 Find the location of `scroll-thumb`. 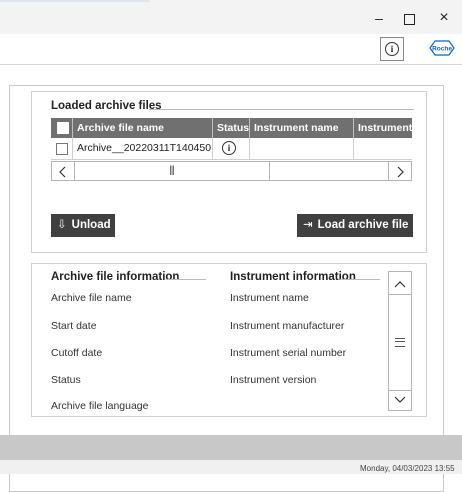

scroll-thumb is located at coordinates (400, 342).